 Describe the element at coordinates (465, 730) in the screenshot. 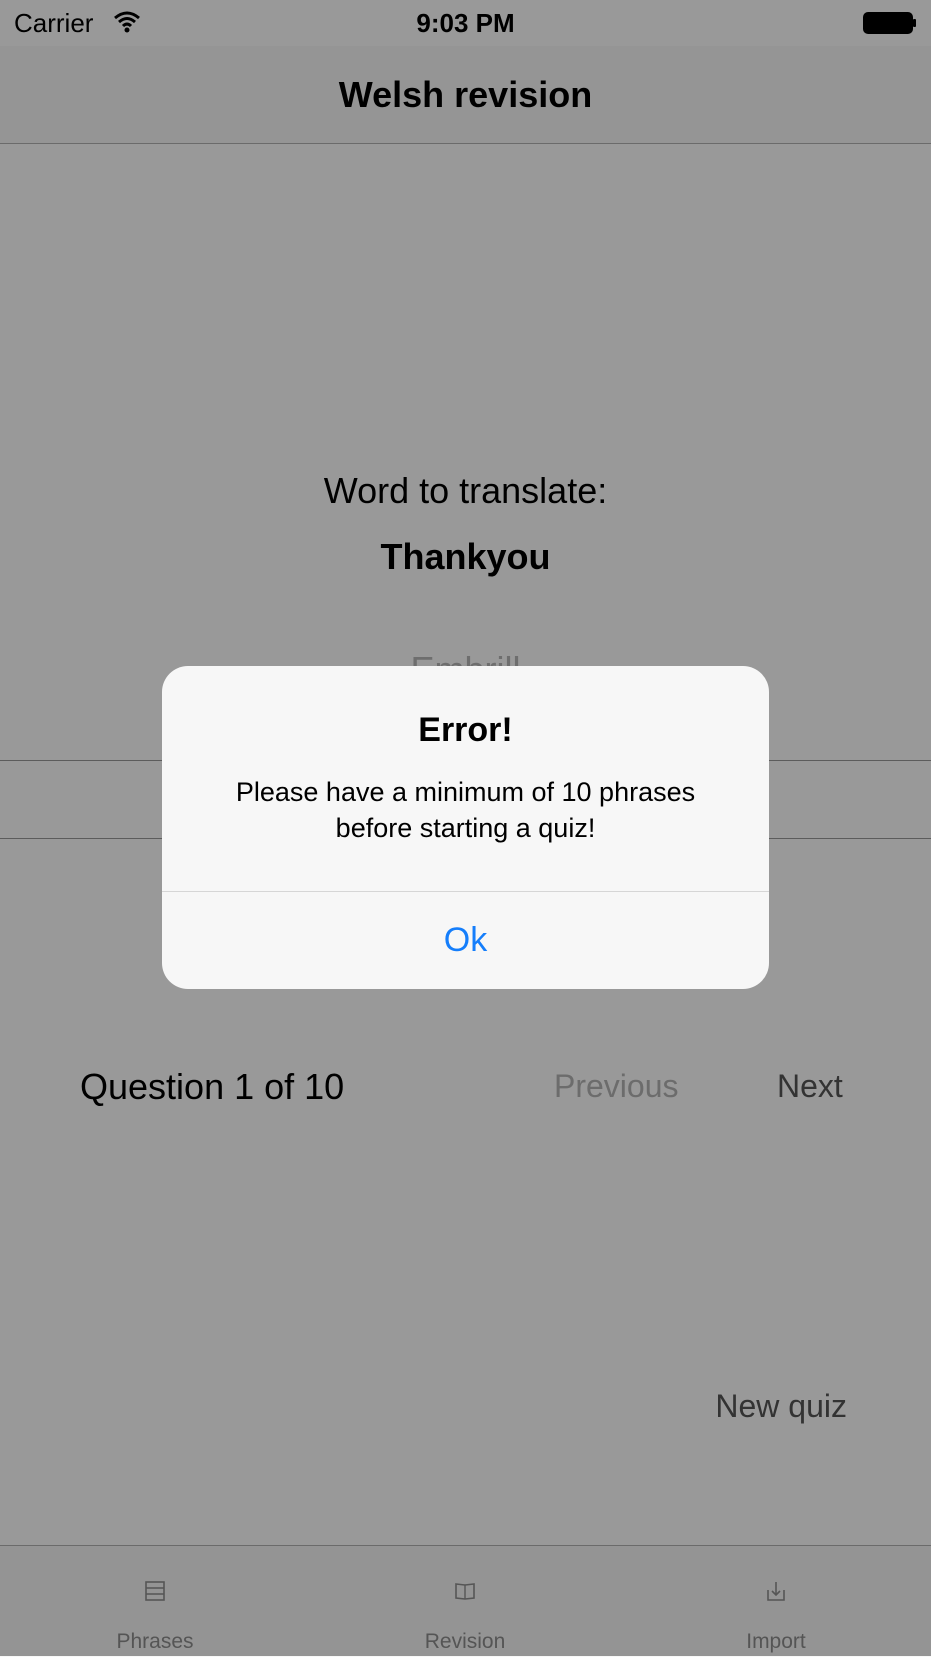

I see `alert-title: Error!` at that location.